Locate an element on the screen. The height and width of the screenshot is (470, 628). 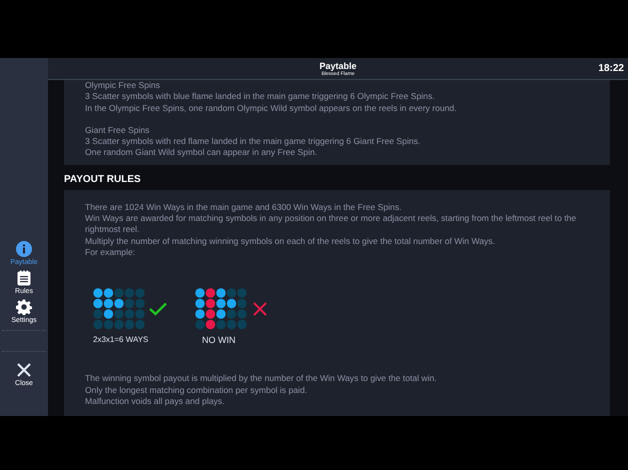
example-caption: 2x3x1=6 WAYS is located at coordinates (120, 339).